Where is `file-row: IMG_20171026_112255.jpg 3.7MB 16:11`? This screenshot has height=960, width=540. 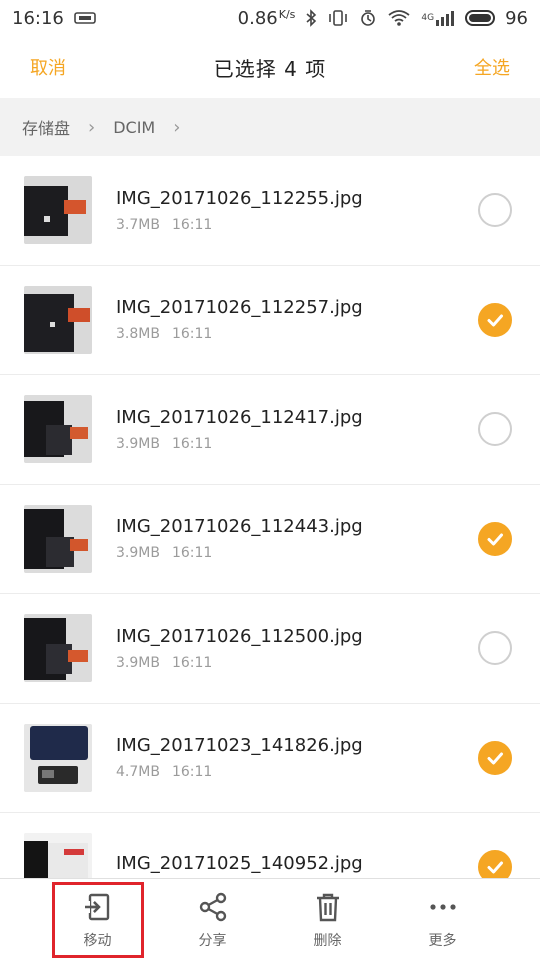
file-row: IMG_20171026_112255.jpg 3.7MB 16:11 is located at coordinates (270, 211).